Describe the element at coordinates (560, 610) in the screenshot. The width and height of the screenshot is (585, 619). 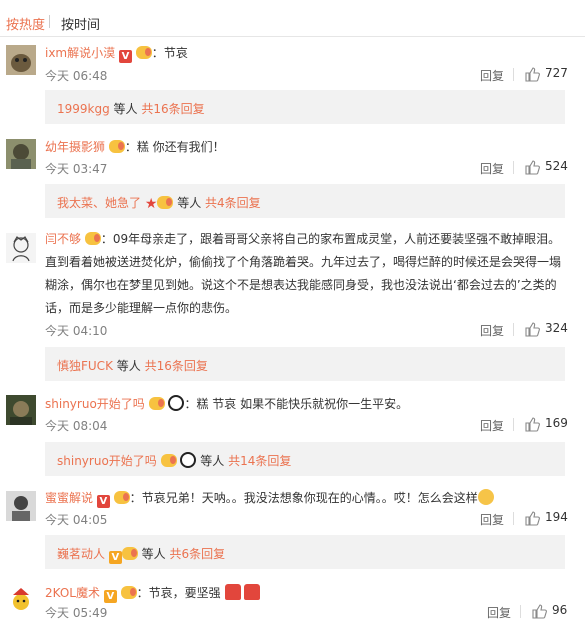
I see `like-count: 96` at that location.